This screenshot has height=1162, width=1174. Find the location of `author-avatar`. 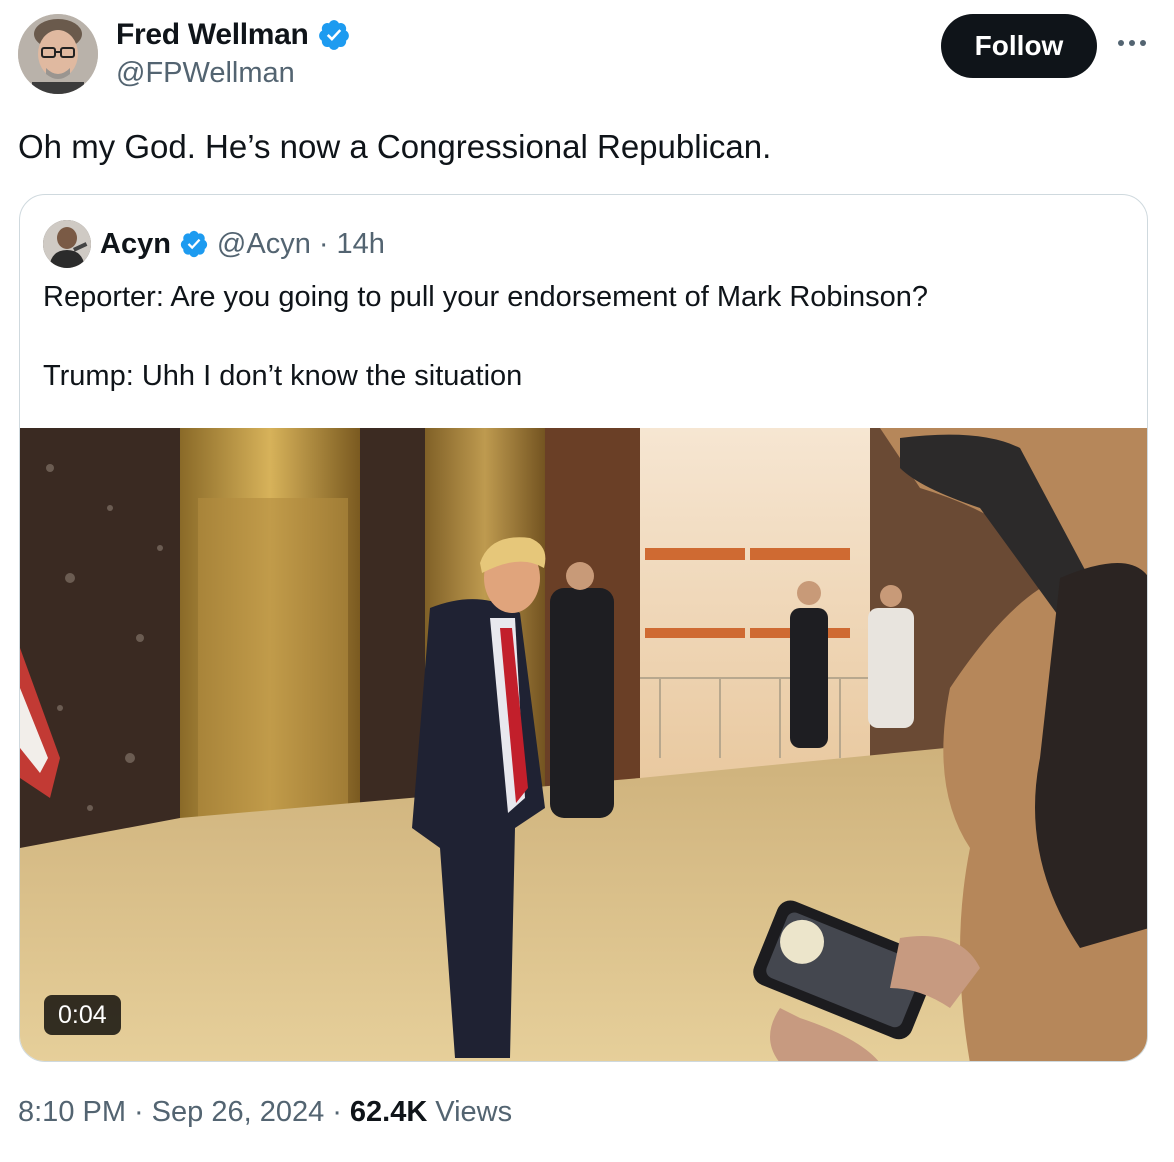

author-avatar is located at coordinates (58, 54).